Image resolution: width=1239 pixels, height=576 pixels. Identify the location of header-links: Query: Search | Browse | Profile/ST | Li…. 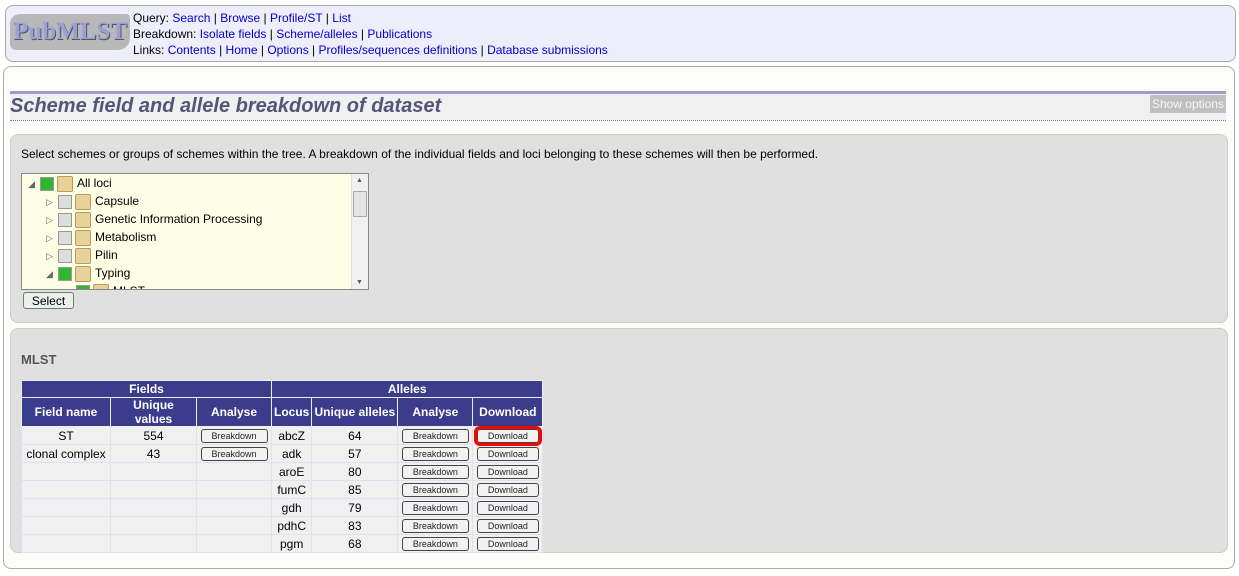
(370, 34).